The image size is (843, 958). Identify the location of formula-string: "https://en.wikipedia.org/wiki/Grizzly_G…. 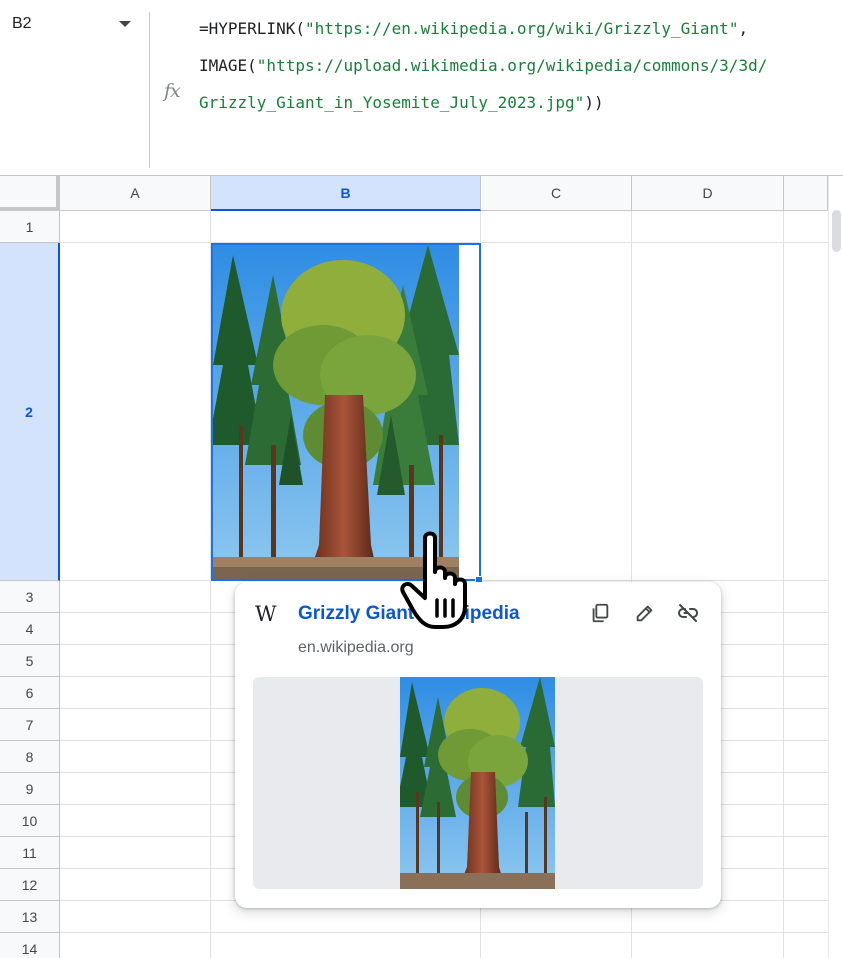
(521, 28).